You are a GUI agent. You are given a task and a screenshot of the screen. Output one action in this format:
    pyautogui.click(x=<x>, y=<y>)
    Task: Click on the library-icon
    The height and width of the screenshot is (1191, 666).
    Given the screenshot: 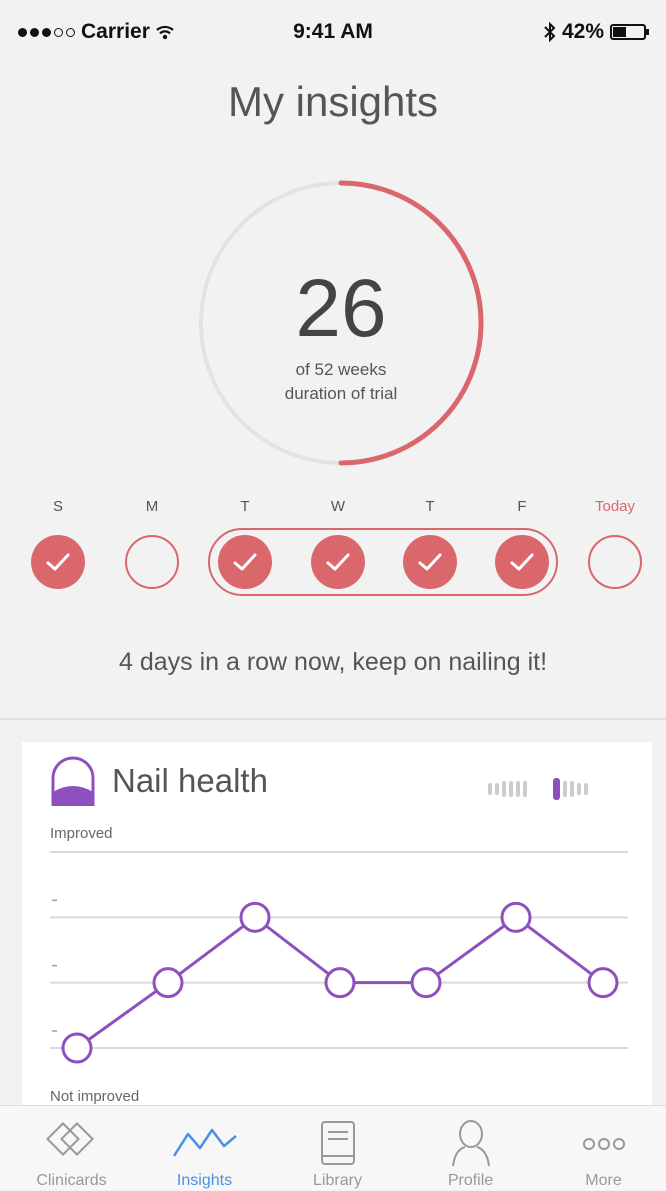 What is the action you would take?
    pyautogui.click(x=337, y=1143)
    